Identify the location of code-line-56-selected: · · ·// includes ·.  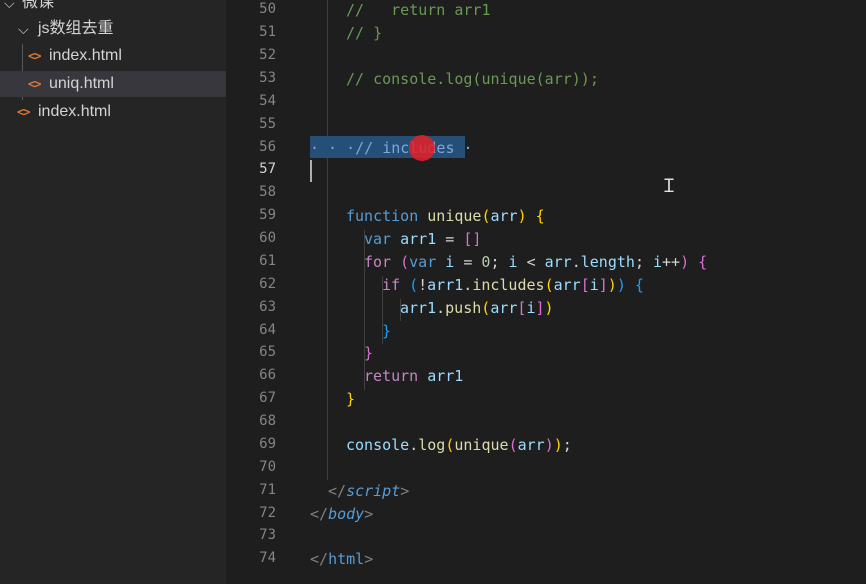
(391, 148).